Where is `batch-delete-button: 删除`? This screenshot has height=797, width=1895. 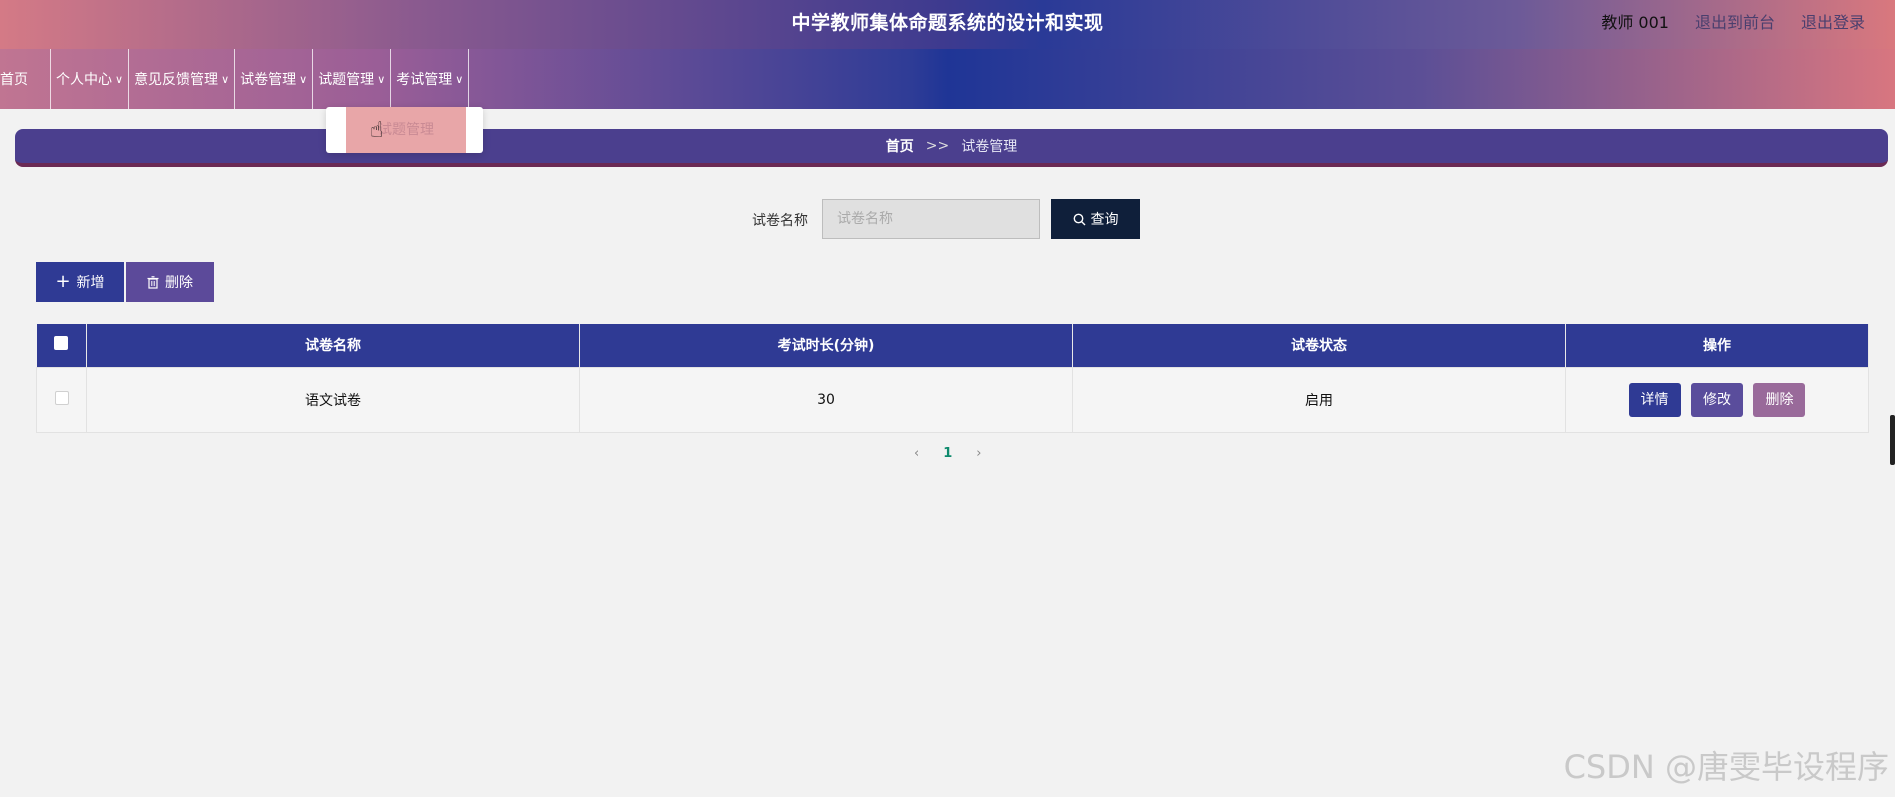 batch-delete-button: 删除 is located at coordinates (170, 282).